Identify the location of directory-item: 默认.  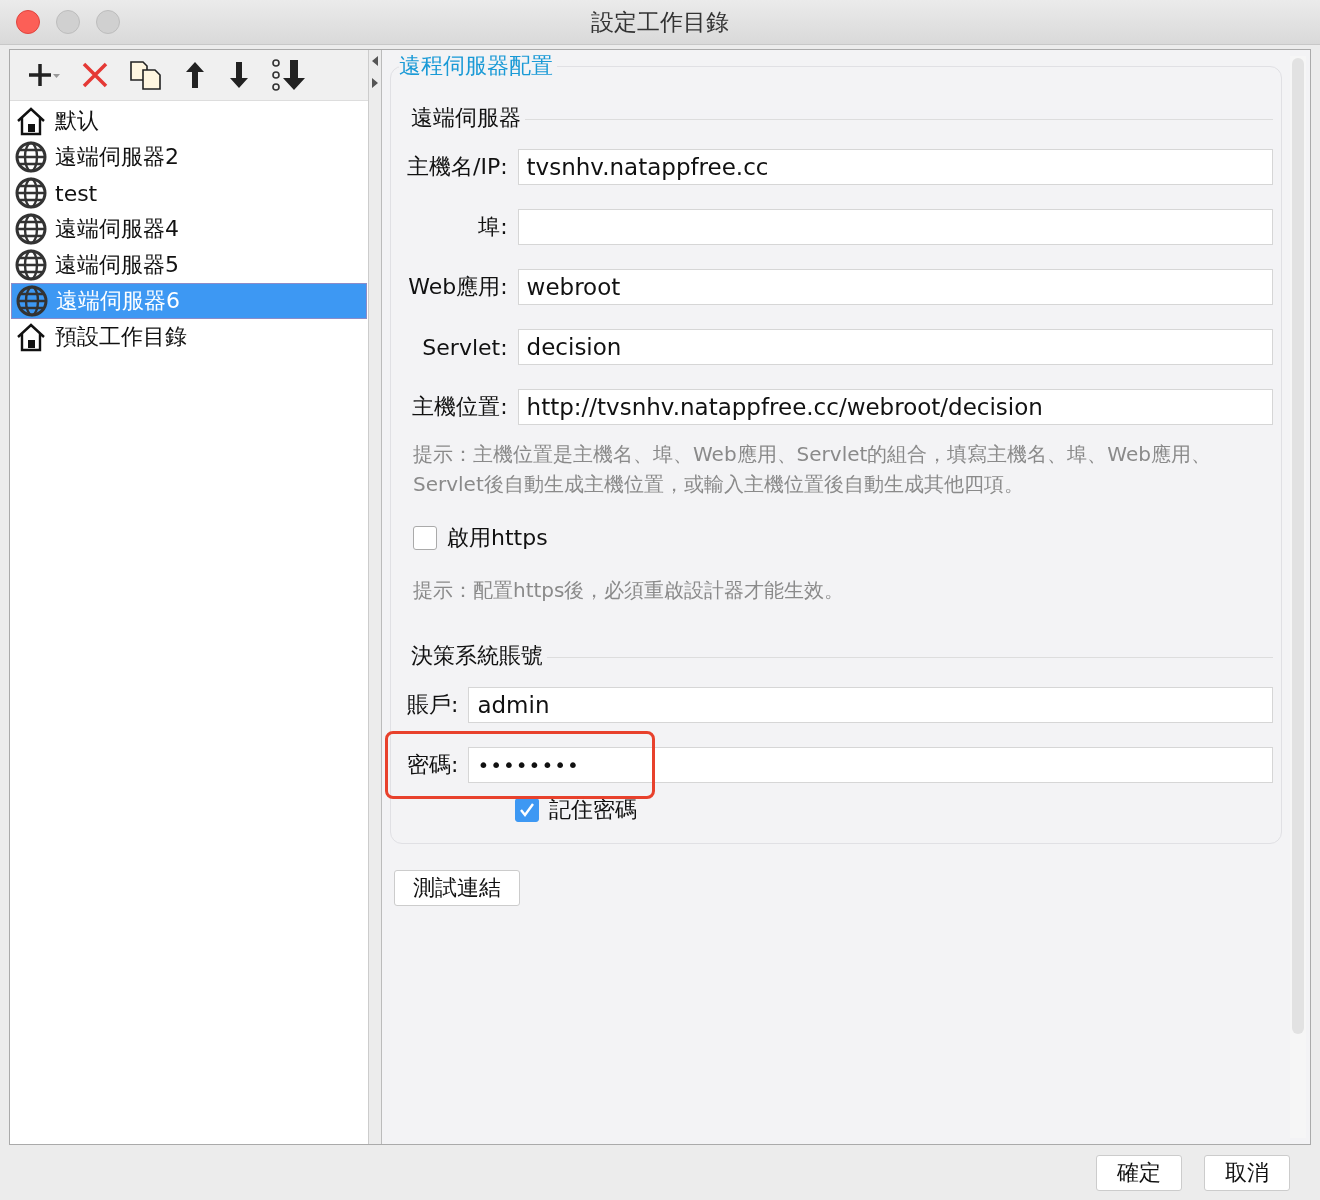
(189, 121).